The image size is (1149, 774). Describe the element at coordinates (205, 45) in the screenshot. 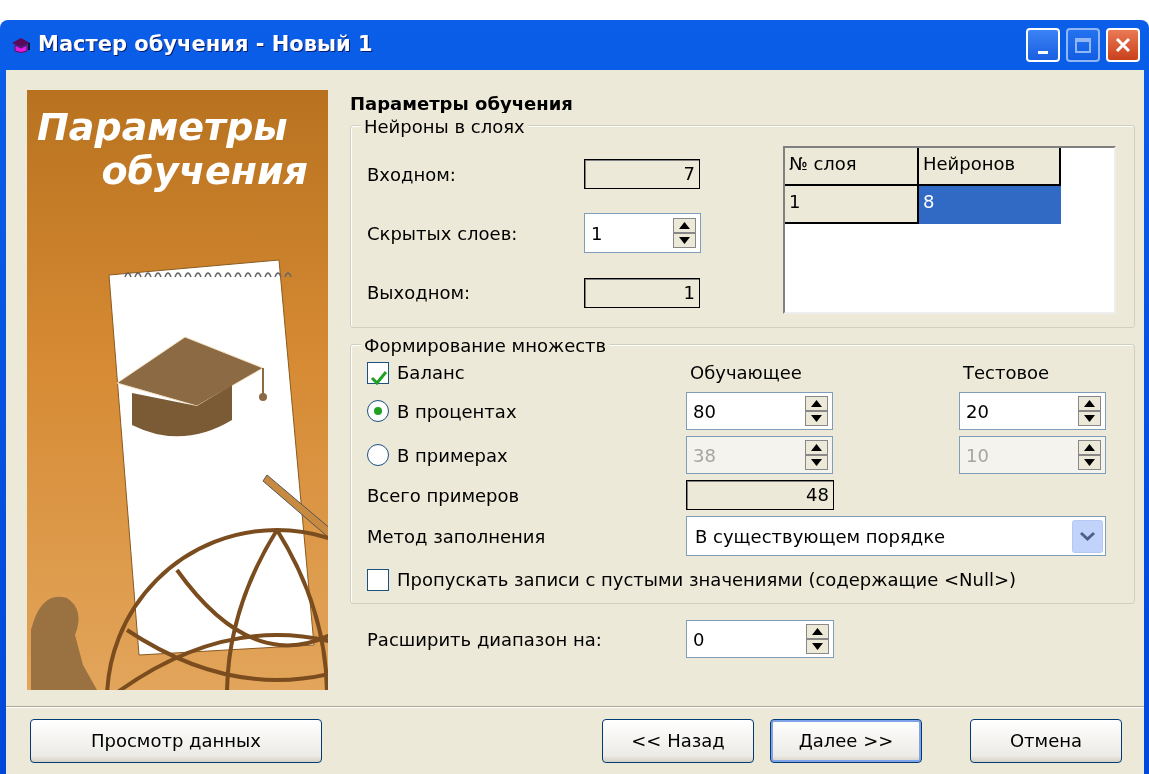

I see `window-title: Мастер обучения - Новый 1` at that location.